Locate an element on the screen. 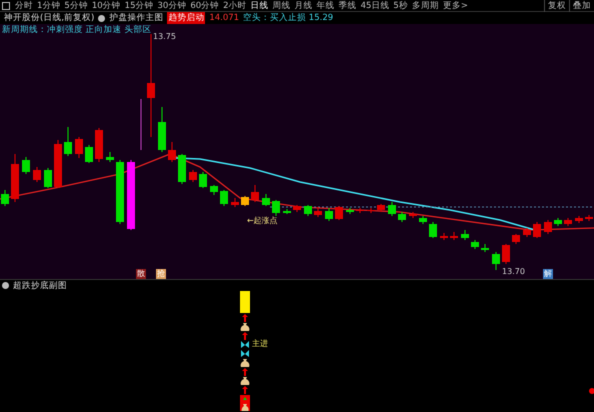 This screenshot has width=594, height=412. period-tab: 周线 is located at coordinates (281, 6).